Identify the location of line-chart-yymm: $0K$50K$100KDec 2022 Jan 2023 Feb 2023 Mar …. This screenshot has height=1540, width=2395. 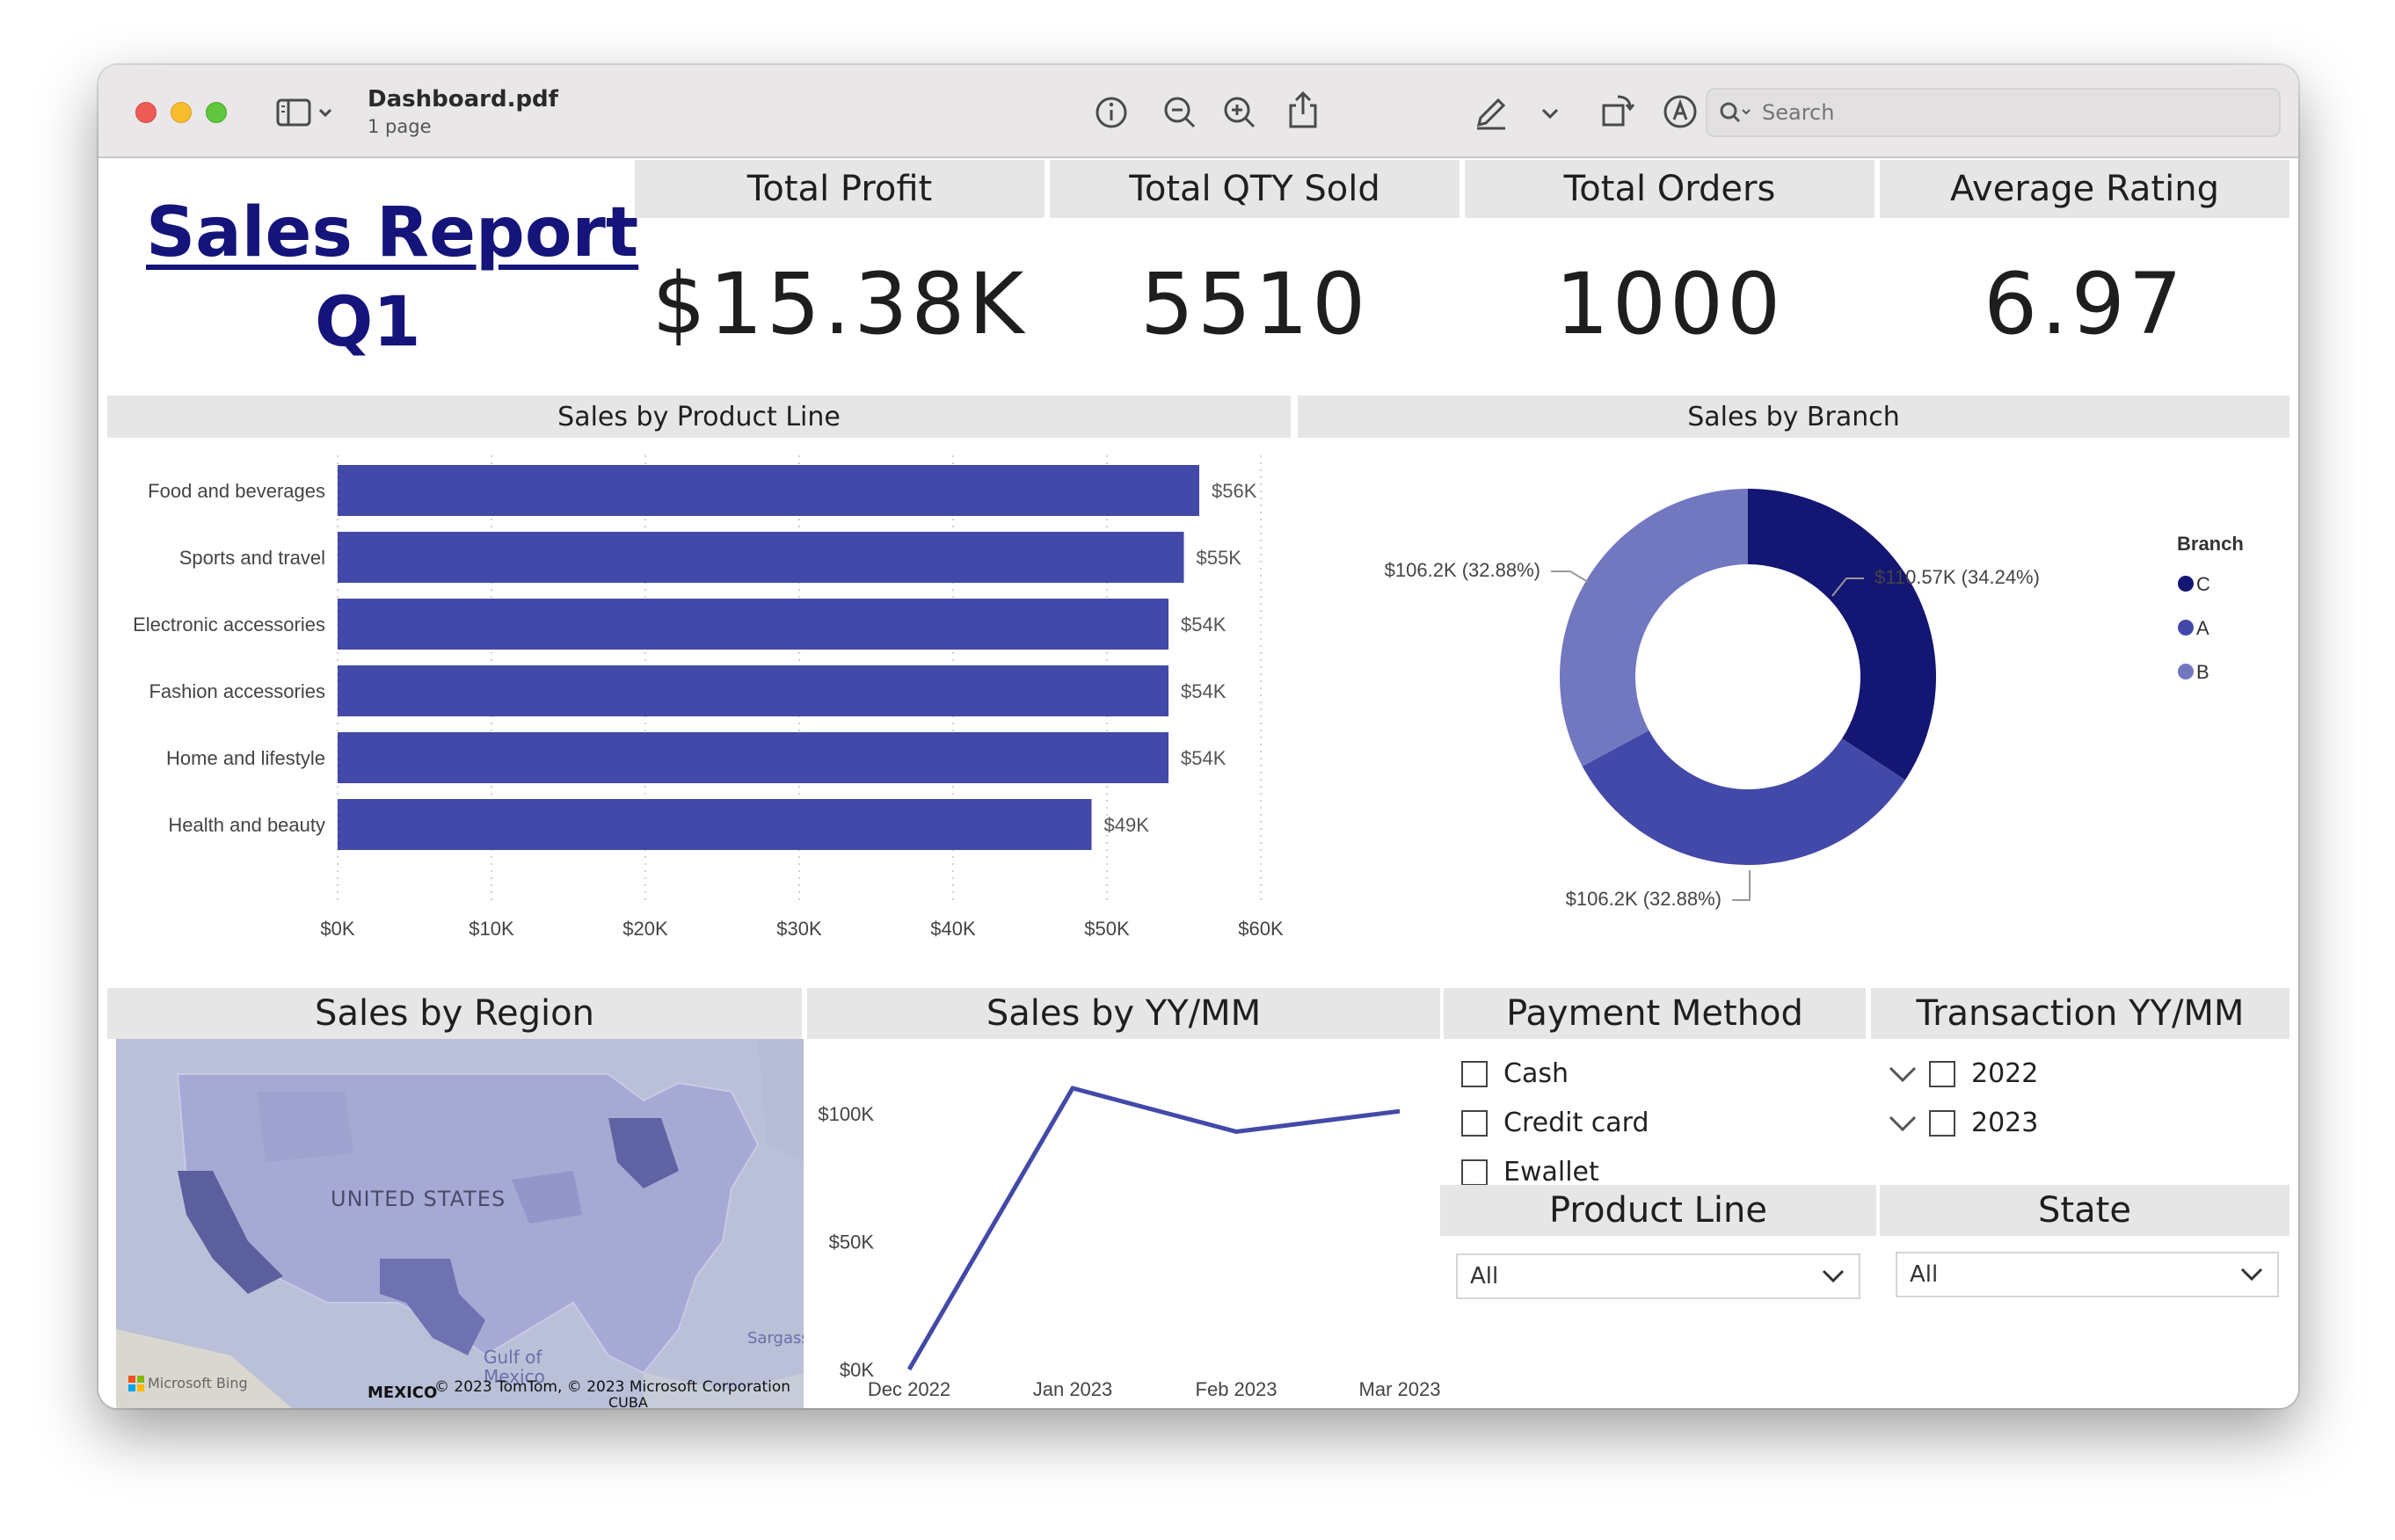
(1129, 1243).